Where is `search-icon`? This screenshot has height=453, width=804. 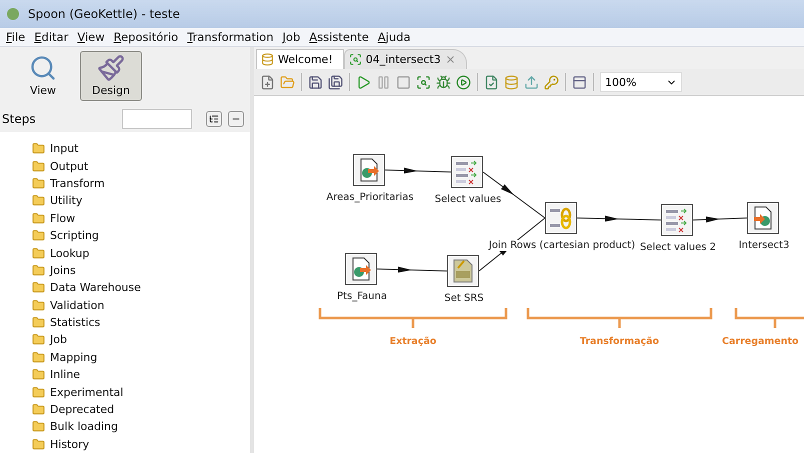
search-icon is located at coordinates (43, 68).